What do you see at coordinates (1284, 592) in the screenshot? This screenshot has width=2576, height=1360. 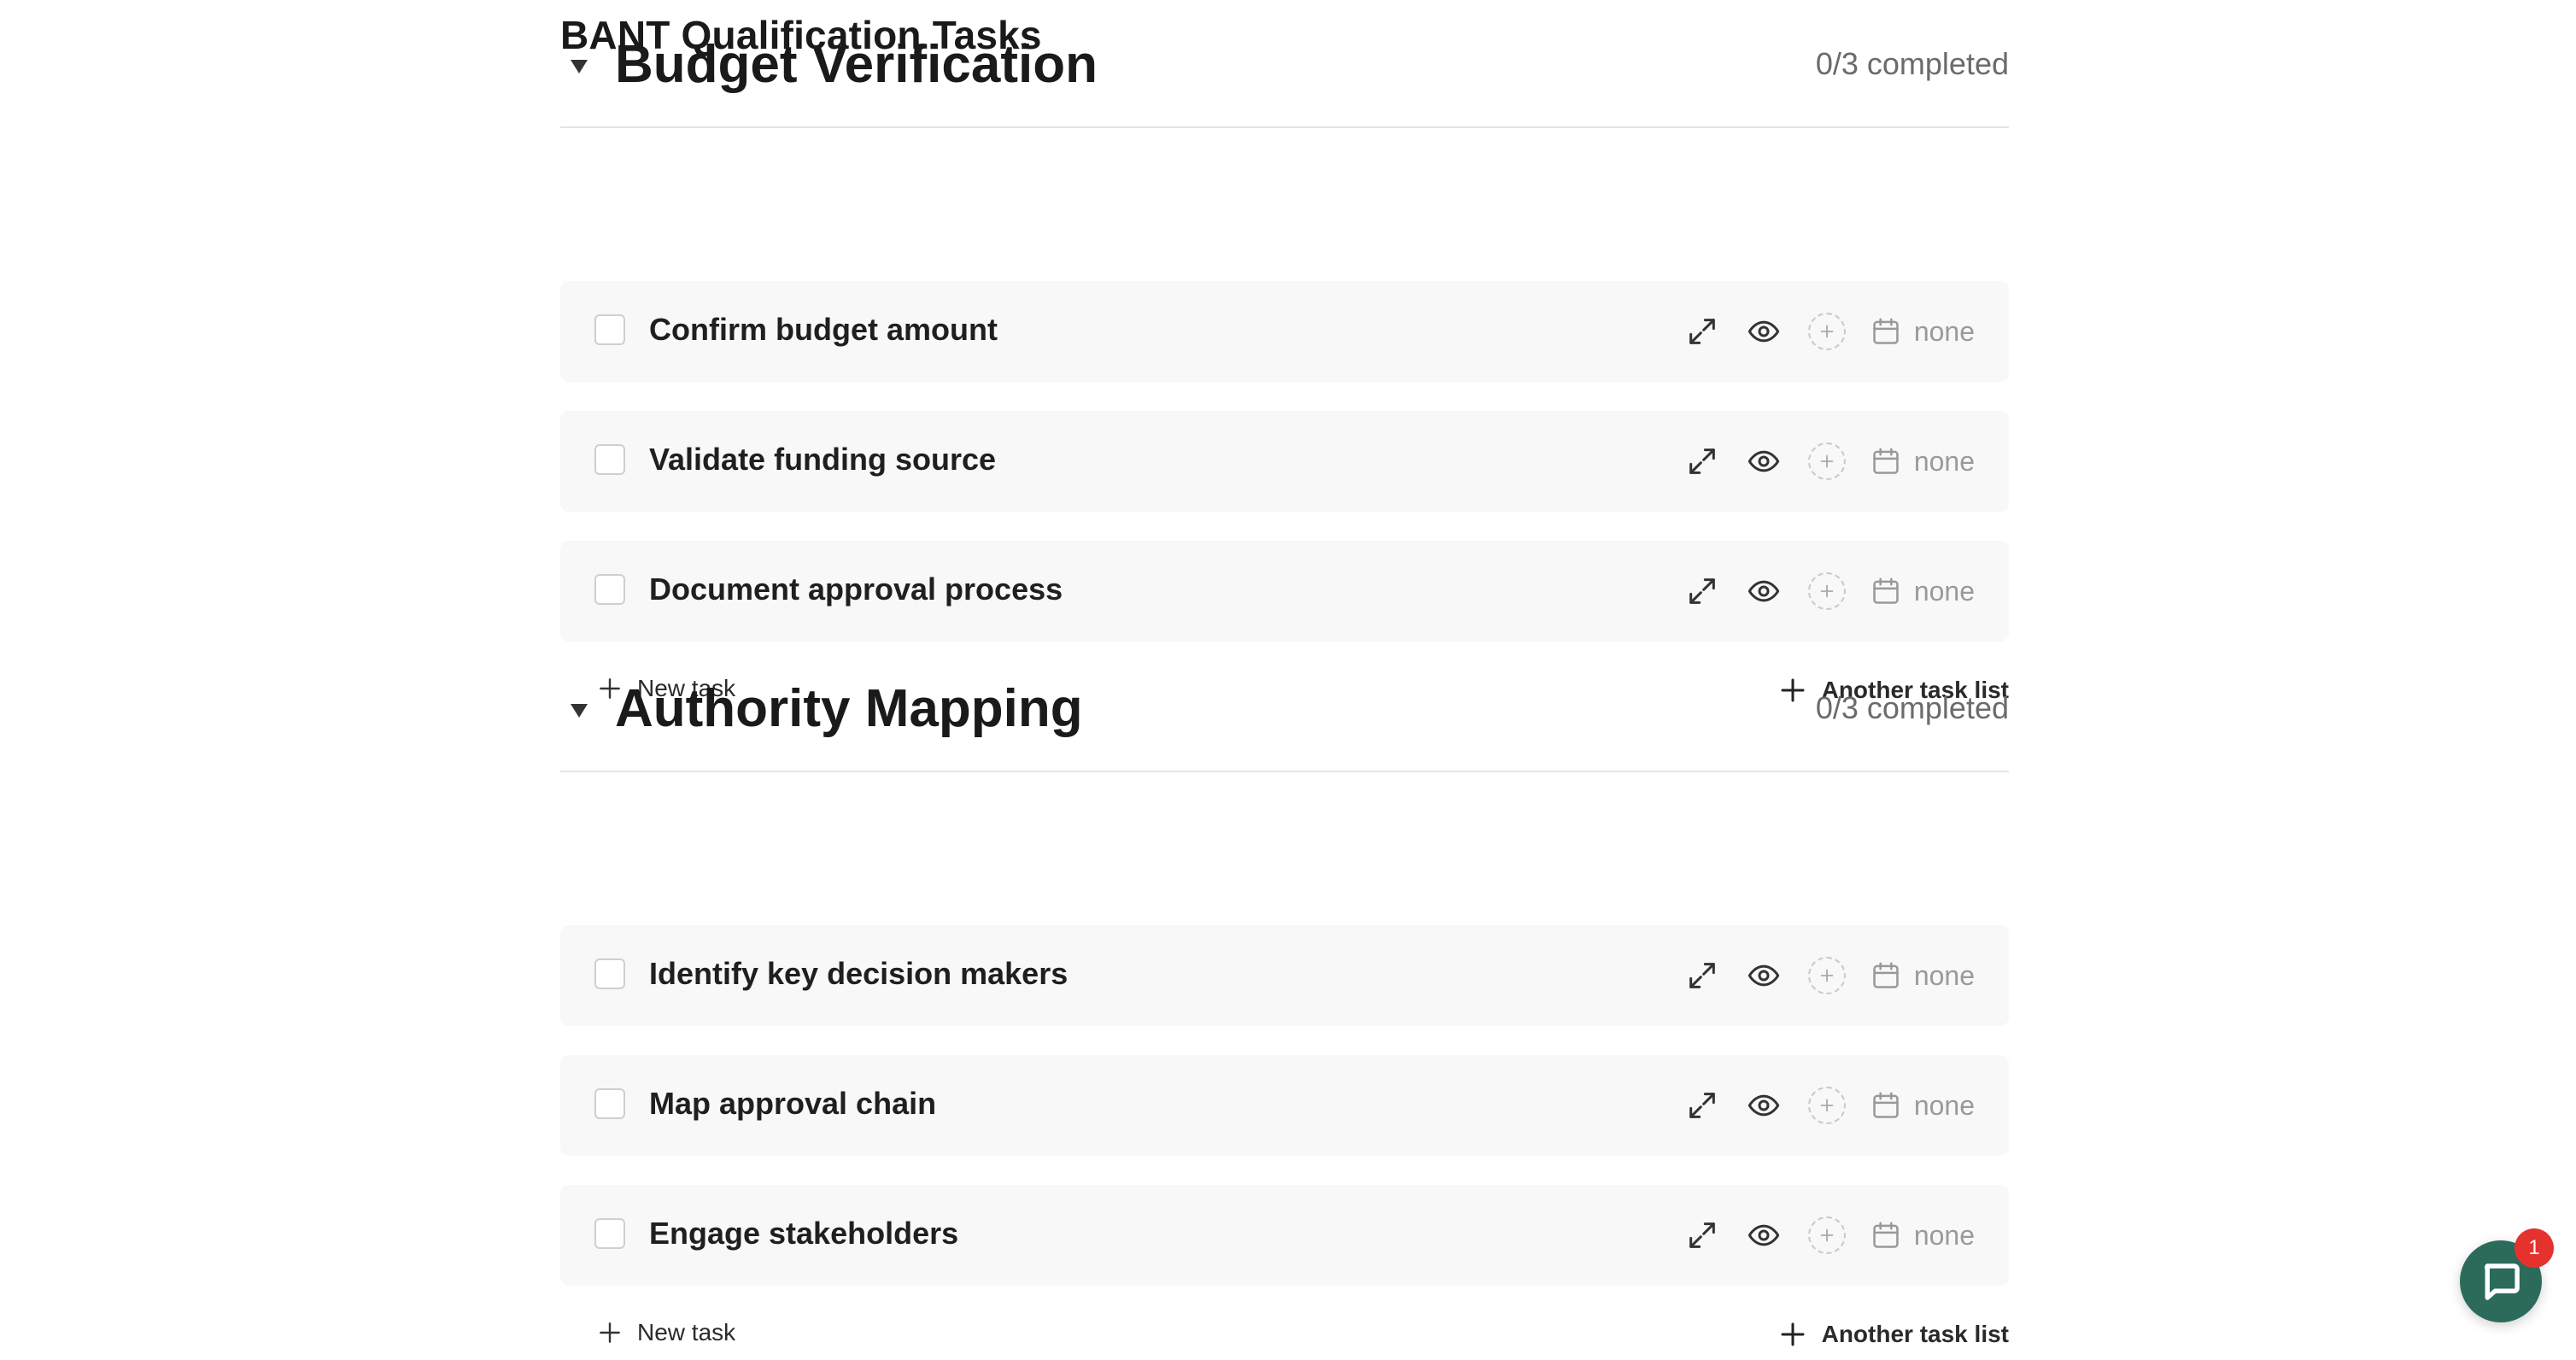 I see `task-row: Document approval process none` at bounding box center [1284, 592].